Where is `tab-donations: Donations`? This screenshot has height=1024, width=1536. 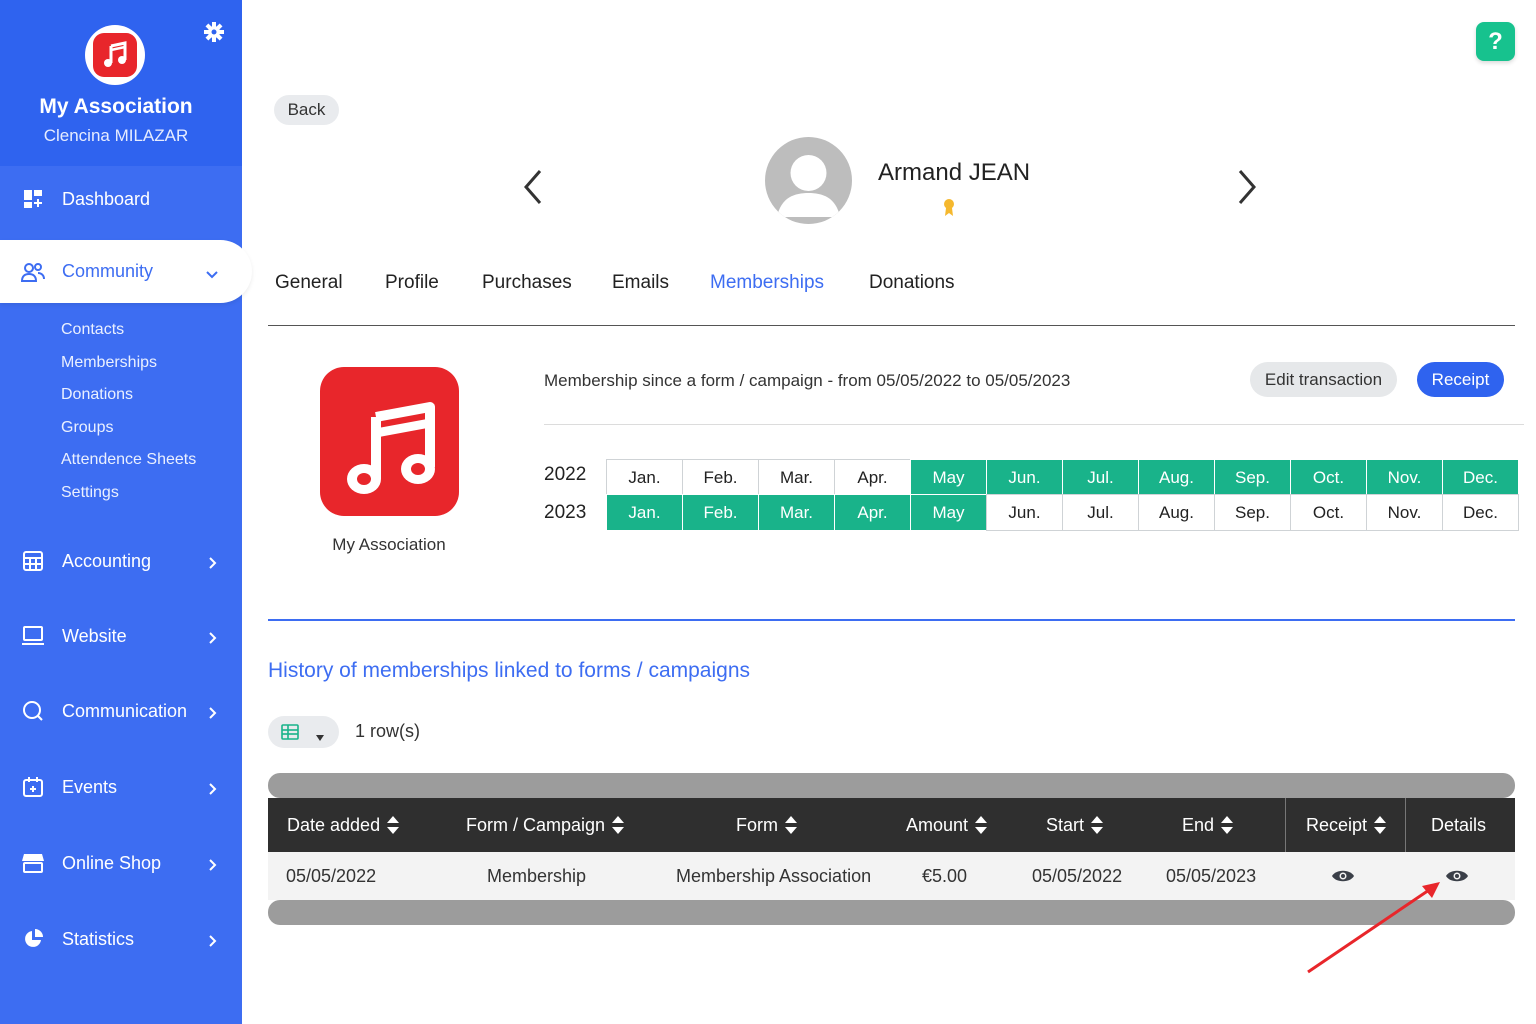
tab-donations: Donations is located at coordinates (912, 283).